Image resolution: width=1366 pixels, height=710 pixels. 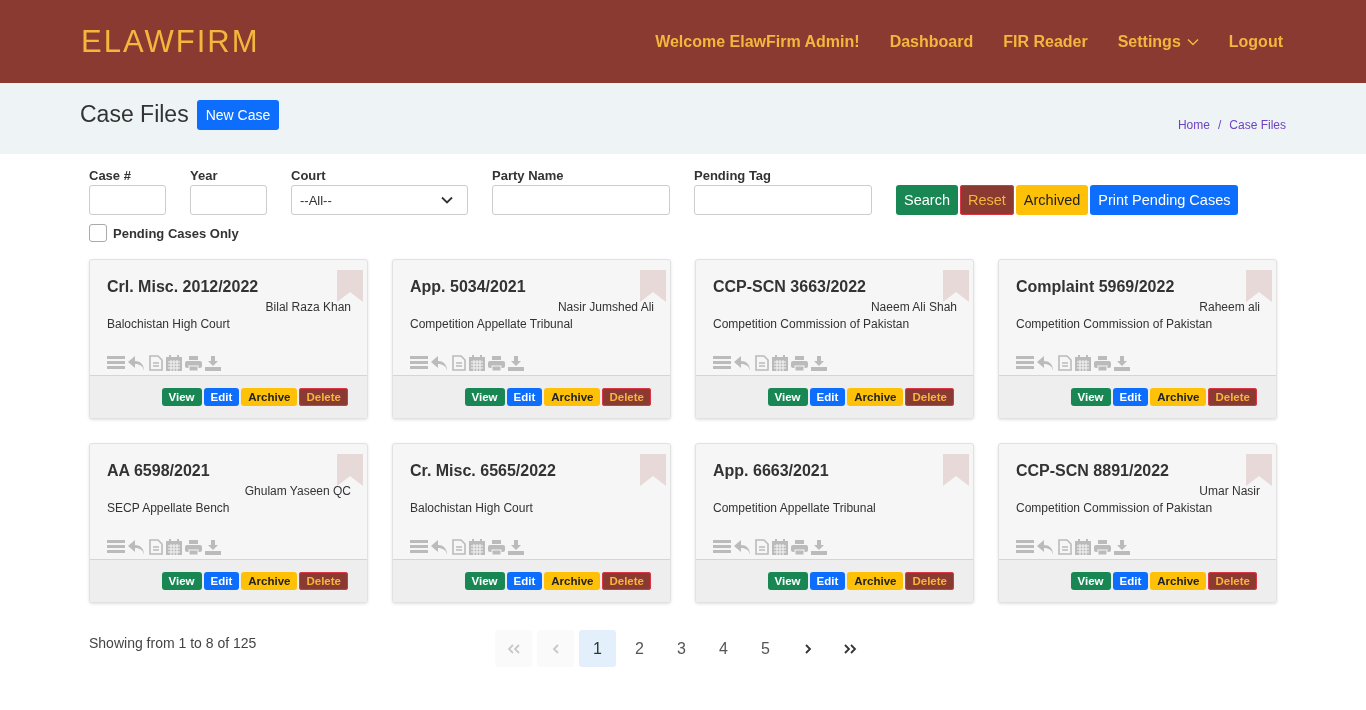 What do you see at coordinates (98, 233) in the screenshot?
I see `checkbox` at bounding box center [98, 233].